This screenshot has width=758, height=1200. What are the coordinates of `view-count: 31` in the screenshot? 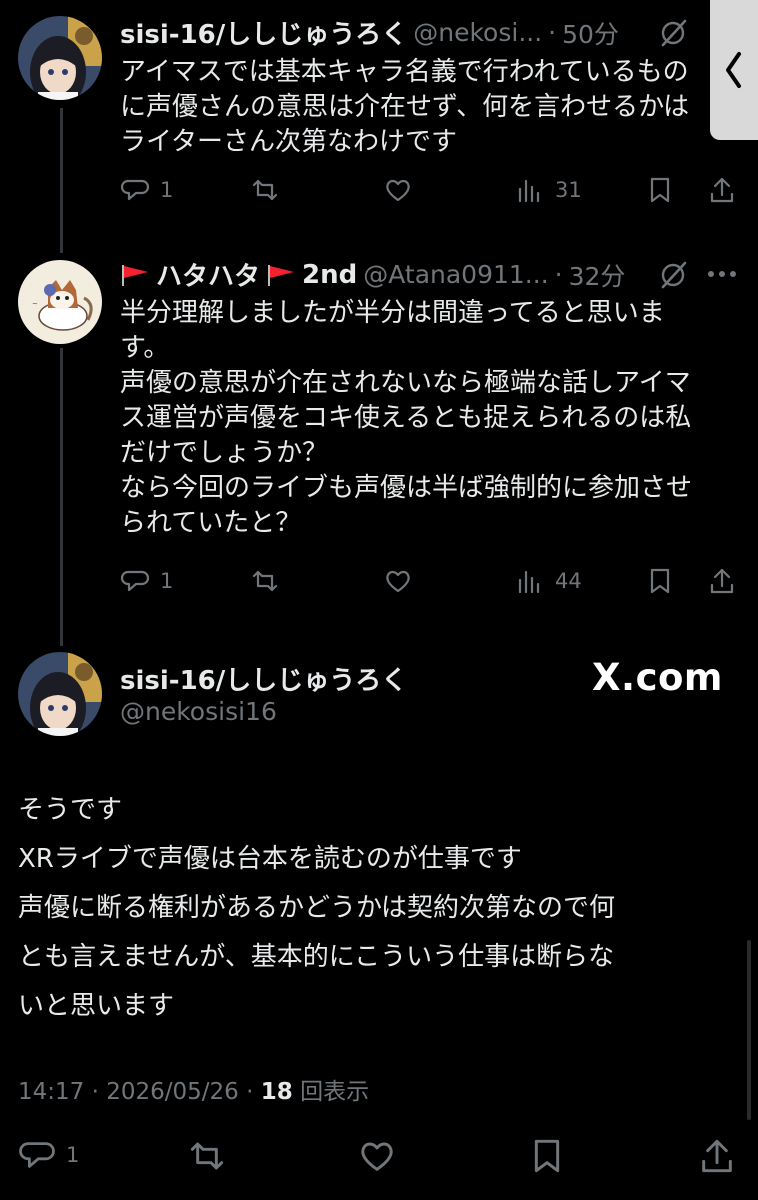 It's located at (568, 190).